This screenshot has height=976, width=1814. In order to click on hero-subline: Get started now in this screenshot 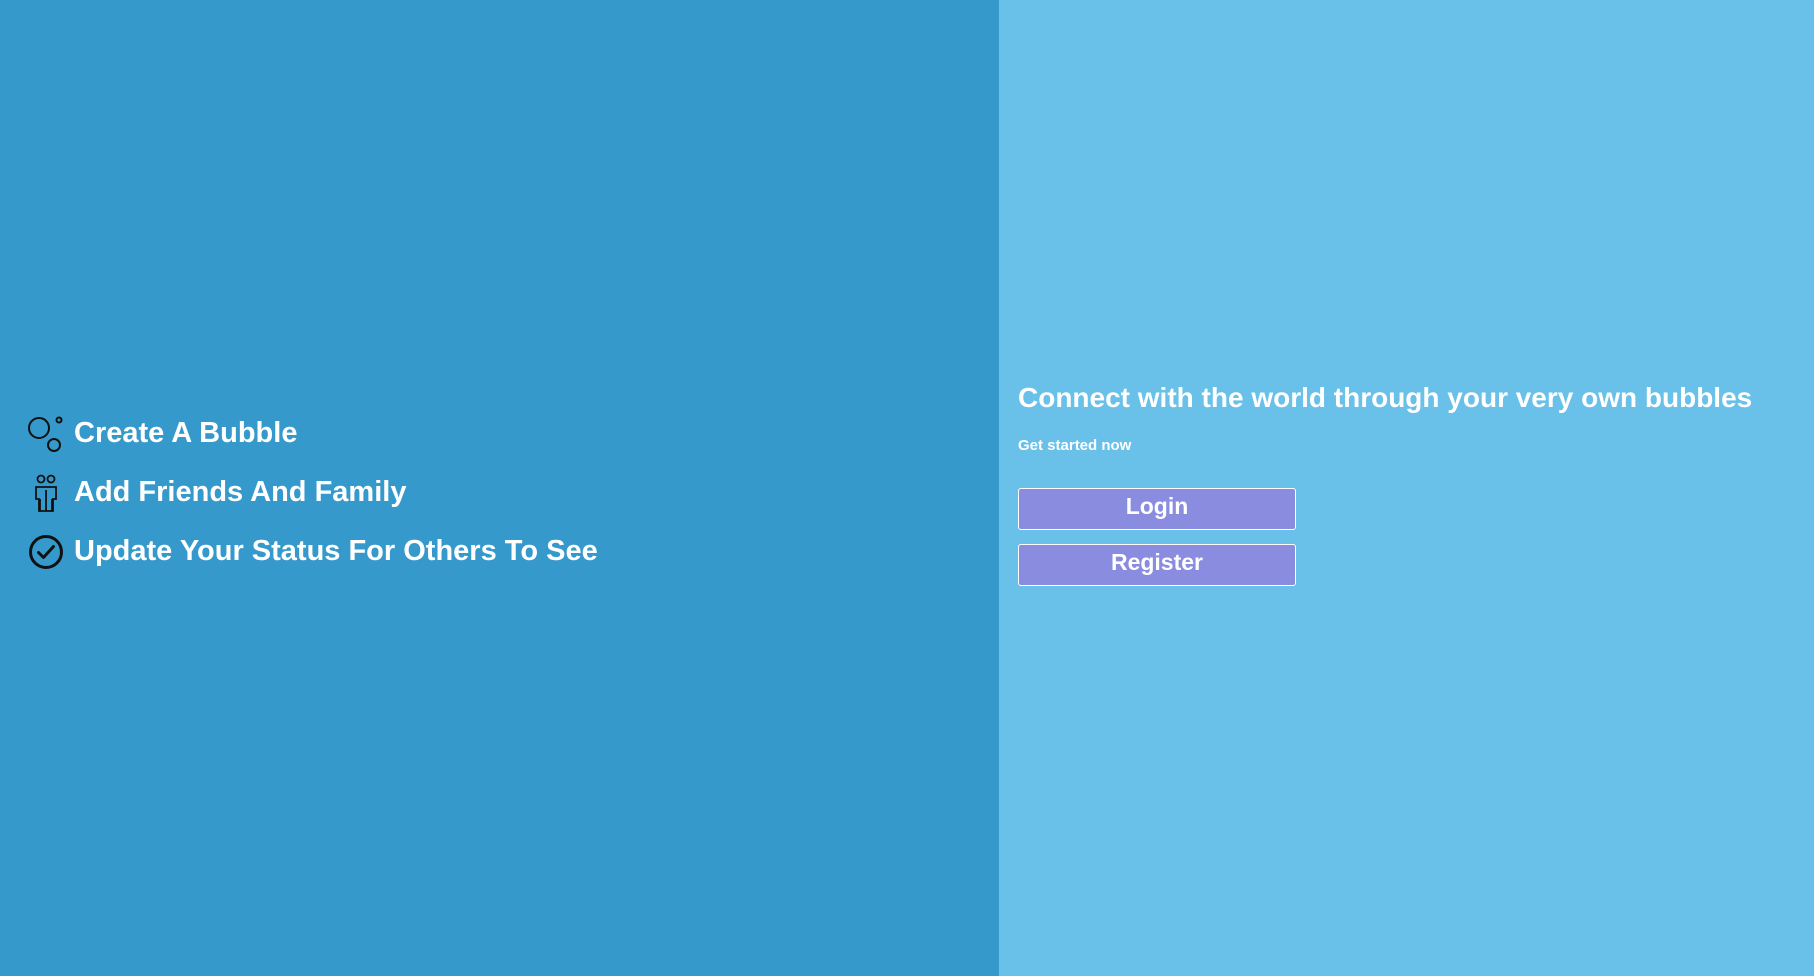, I will do `click(1075, 445)`.